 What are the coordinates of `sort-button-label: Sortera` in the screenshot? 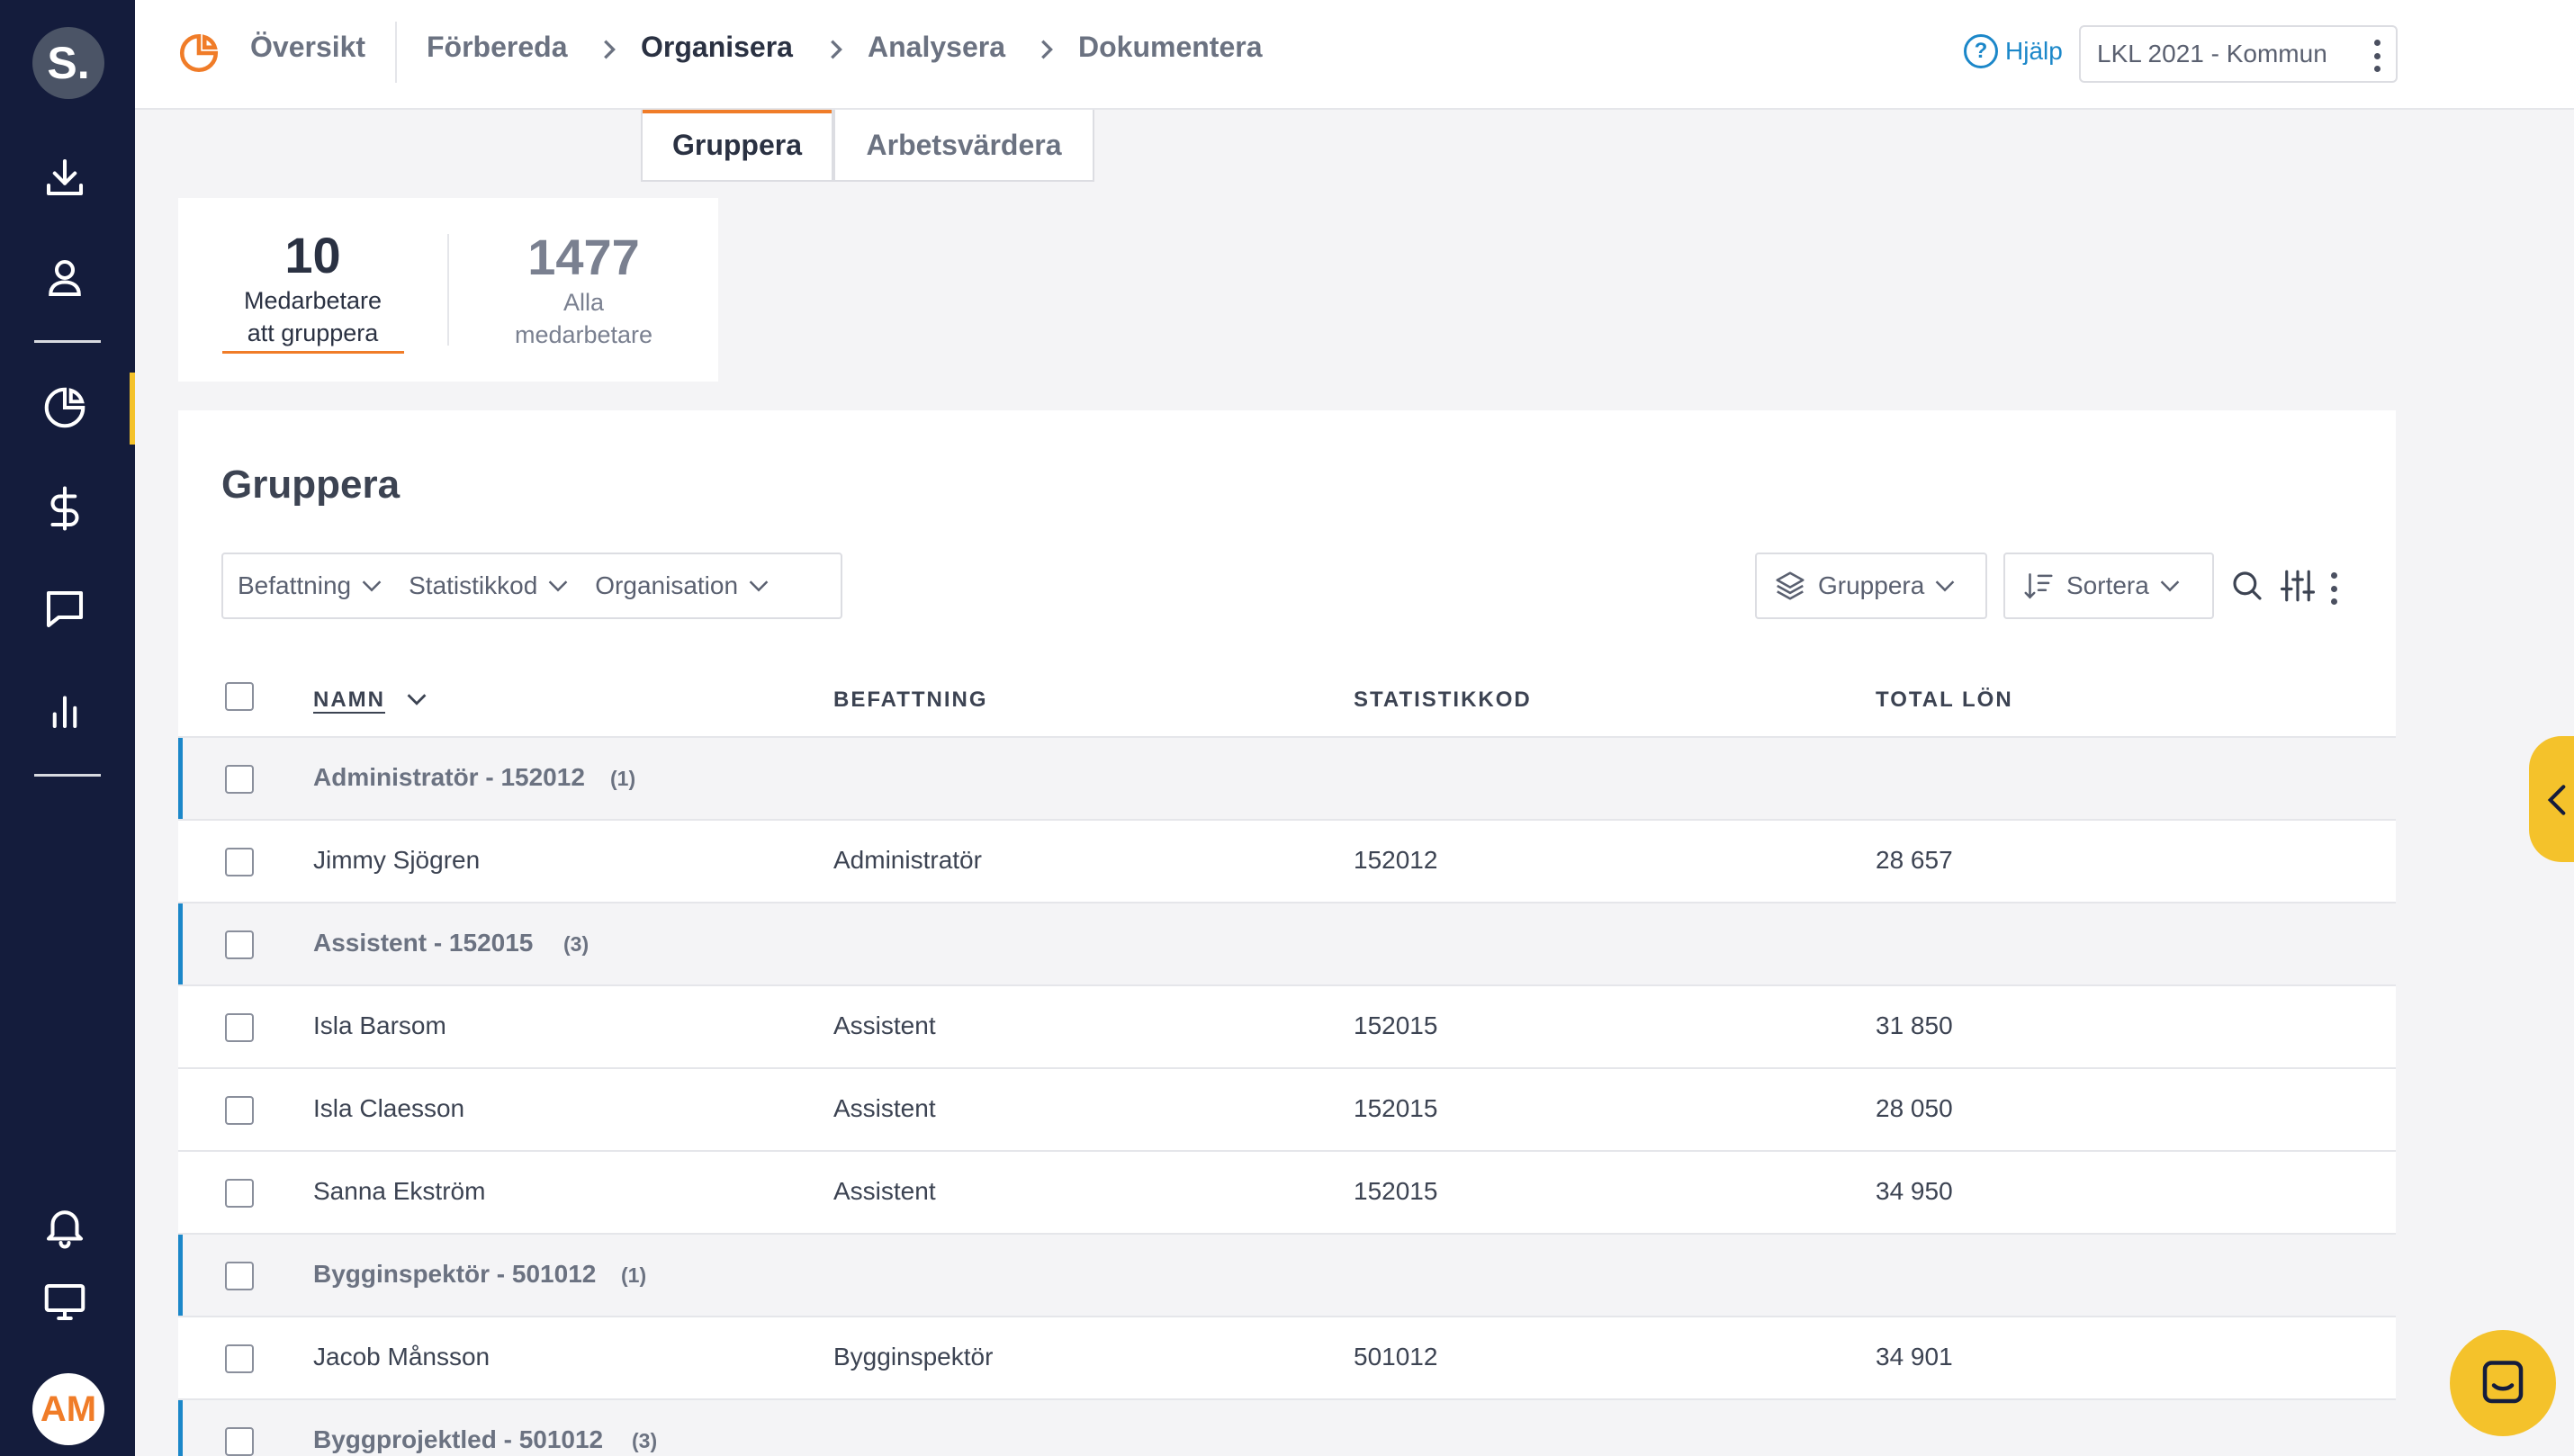 It's located at (2108, 585).